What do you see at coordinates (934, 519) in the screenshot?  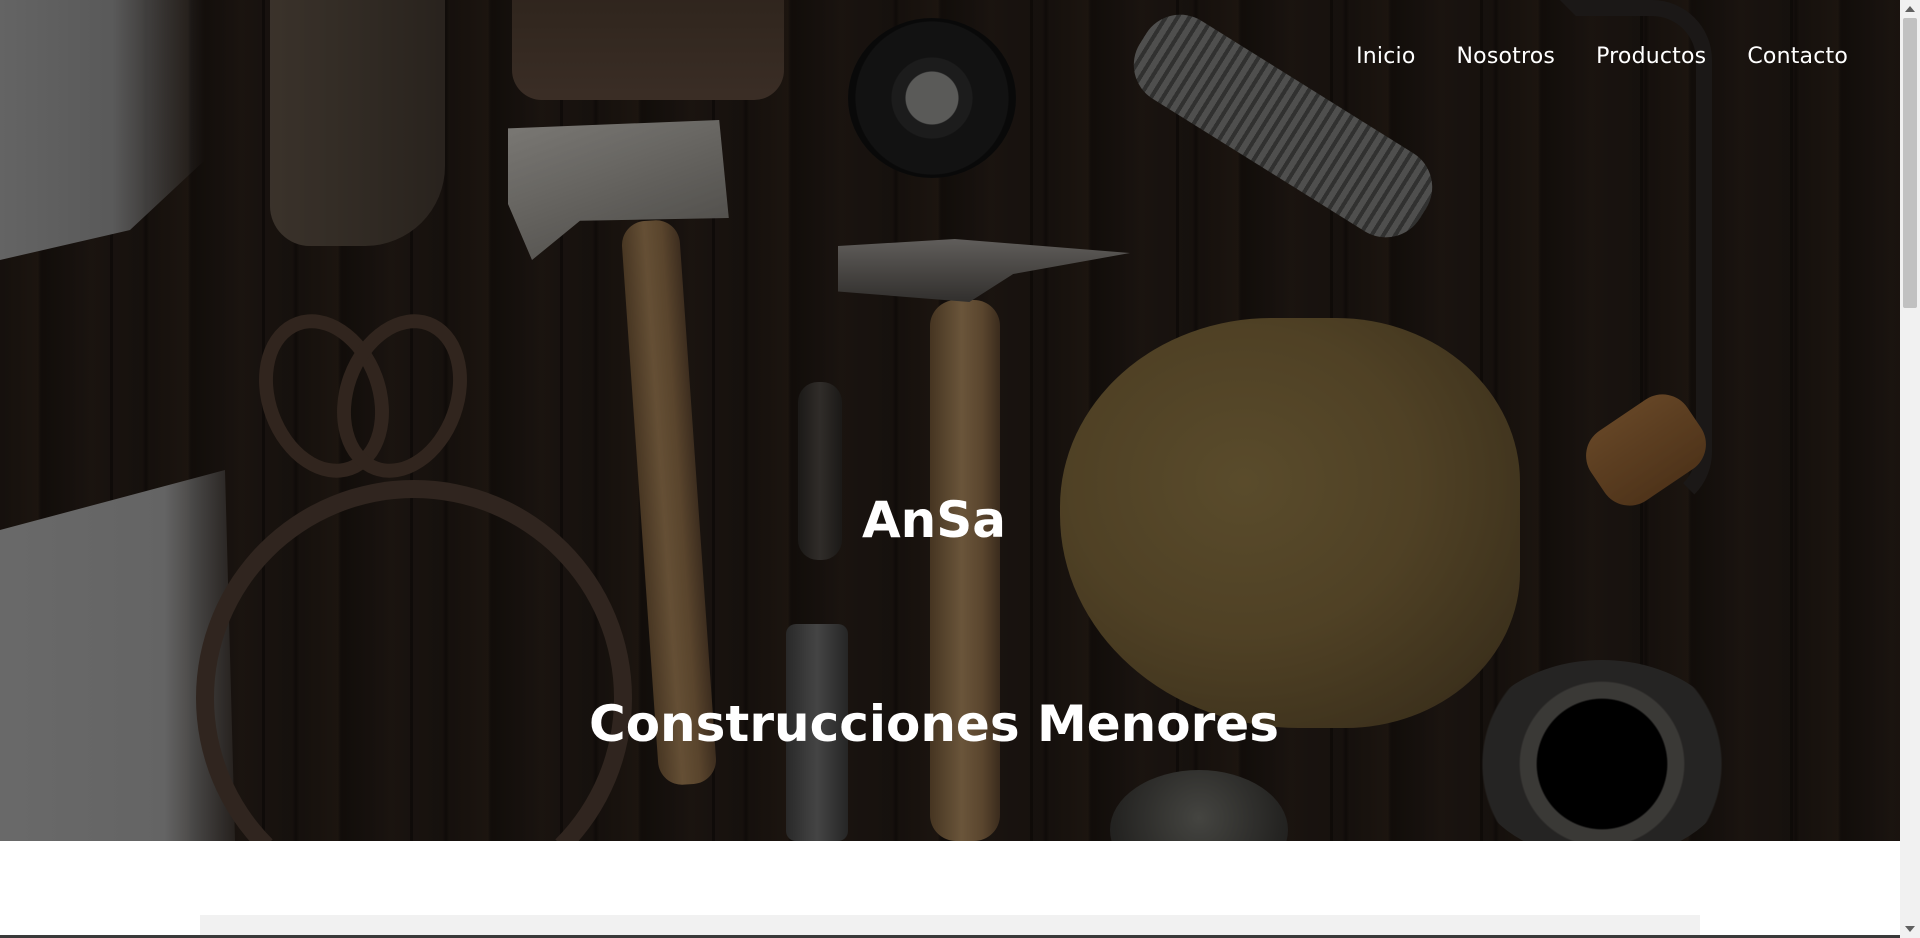 I see `hero-title: AnSa` at bounding box center [934, 519].